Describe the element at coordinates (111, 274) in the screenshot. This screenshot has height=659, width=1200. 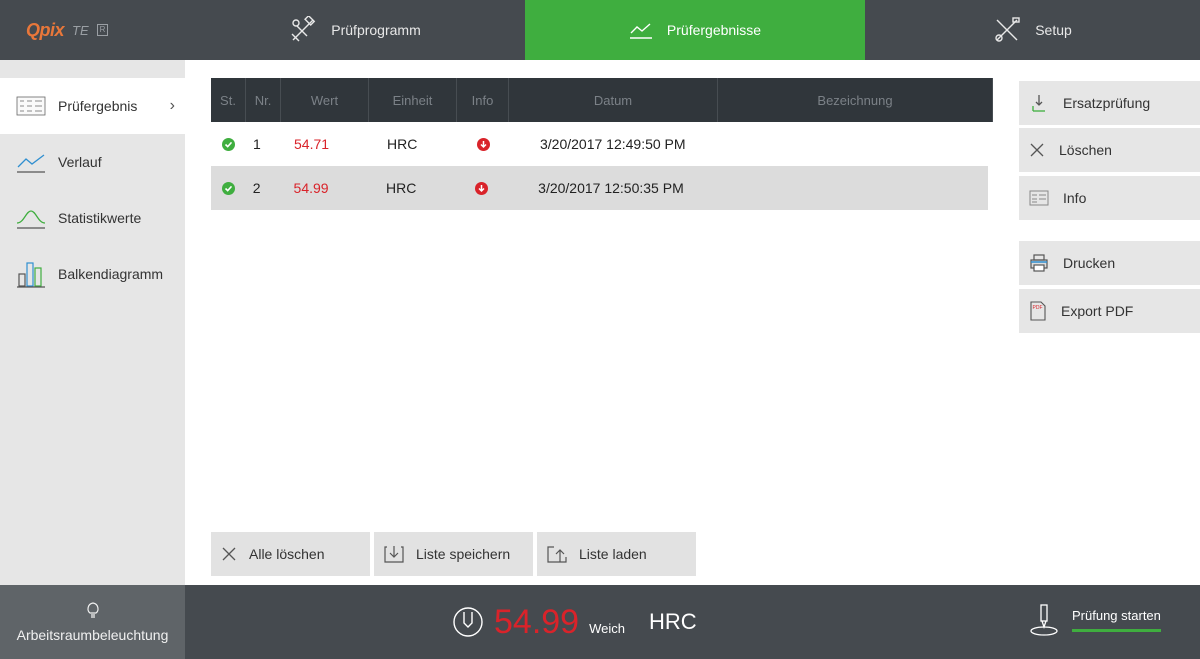
I see `sidebar-item-label: Balkendiagramm` at that location.